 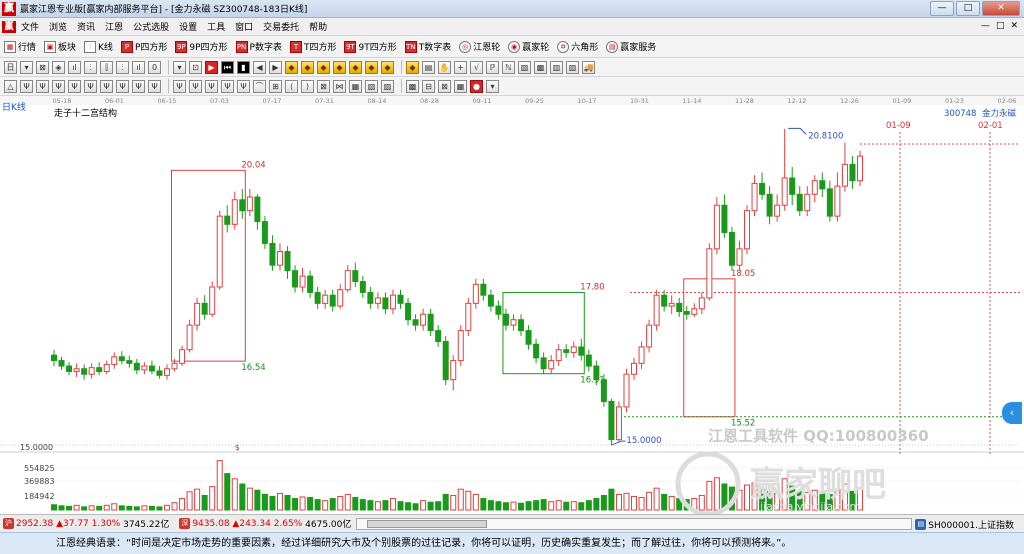 What do you see at coordinates (74, 67) in the screenshot?
I see `toolbar2-tool-4: ıl` at bounding box center [74, 67].